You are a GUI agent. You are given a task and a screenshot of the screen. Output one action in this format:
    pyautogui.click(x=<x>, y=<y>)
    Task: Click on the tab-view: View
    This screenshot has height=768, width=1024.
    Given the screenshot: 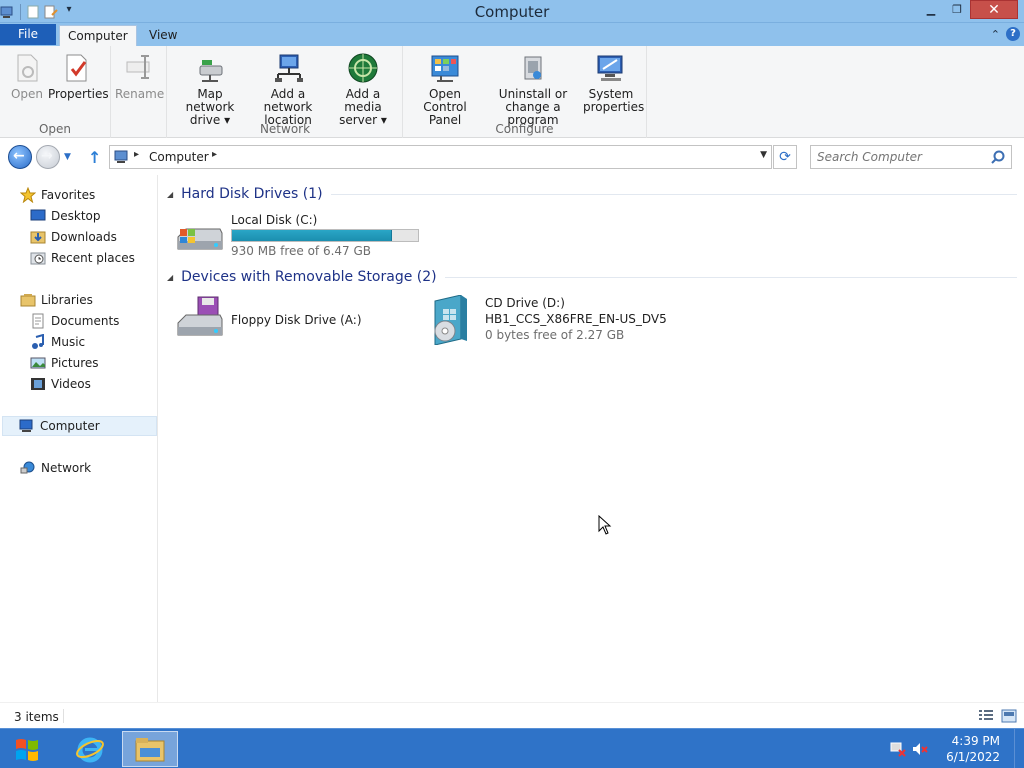 What is the action you would take?
    pyautogui.click(x=163, y=35)
    